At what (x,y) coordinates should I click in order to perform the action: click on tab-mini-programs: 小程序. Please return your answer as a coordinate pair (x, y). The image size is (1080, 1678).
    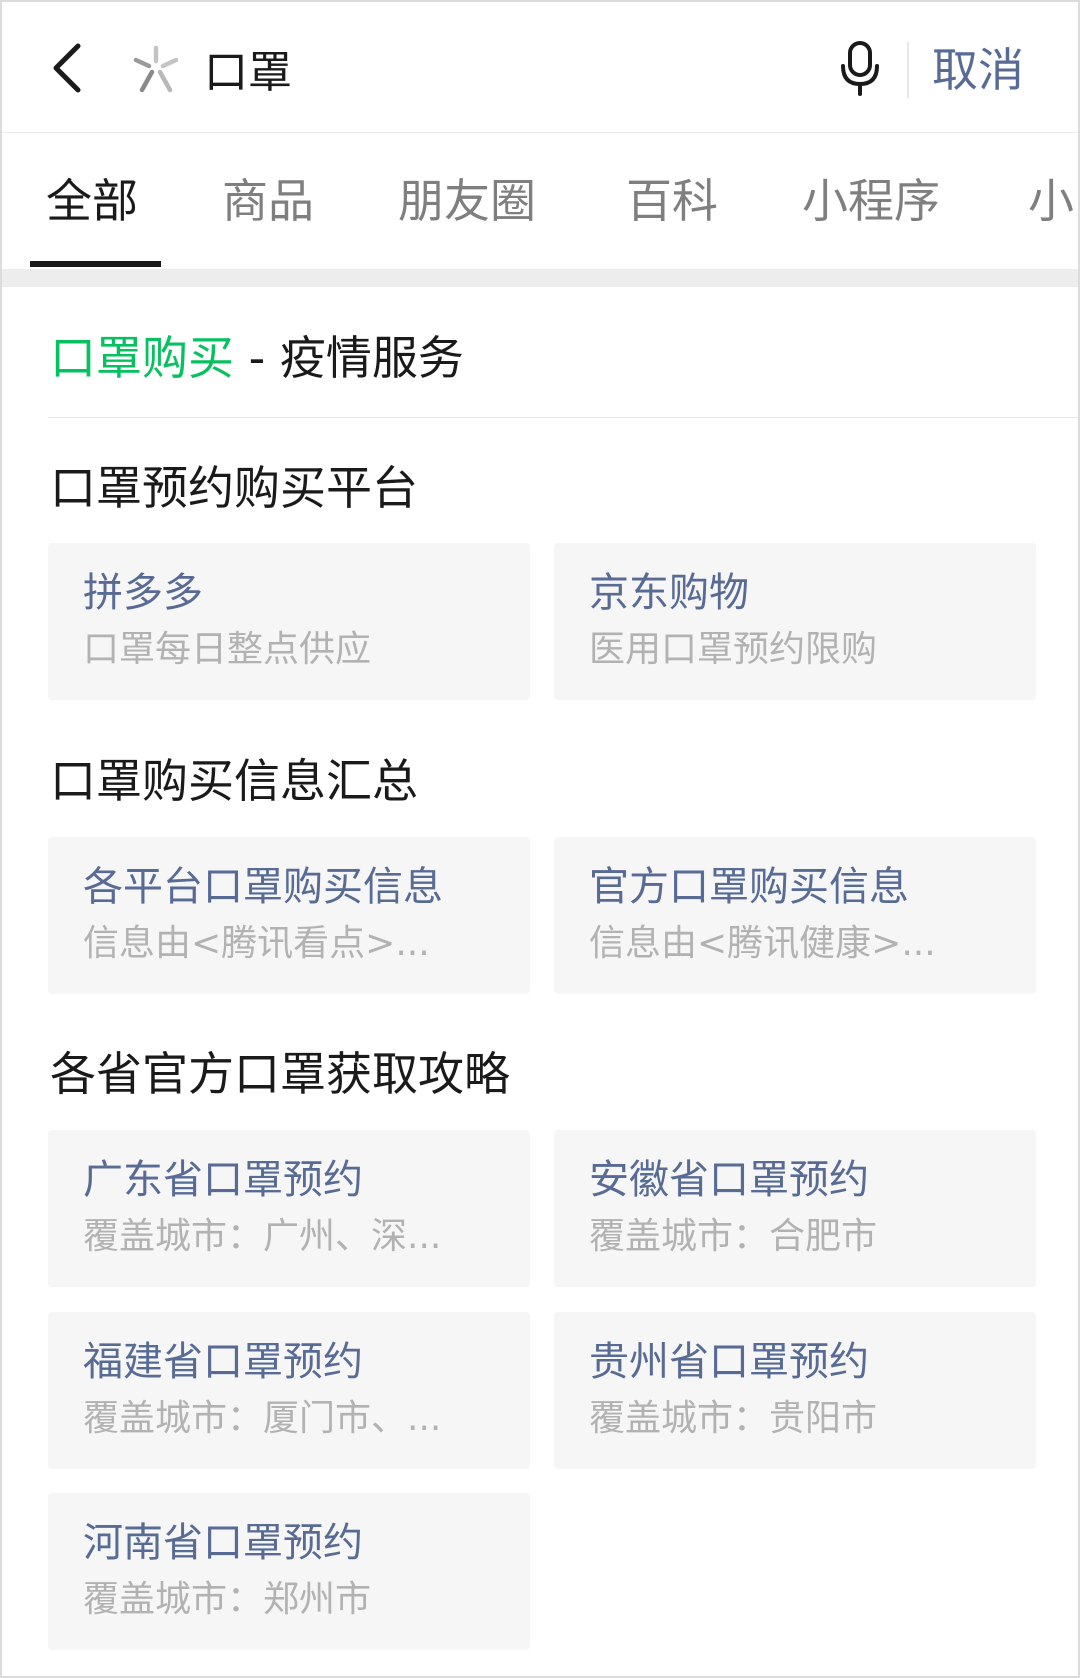
    Looking at the image, I should click on (871, 201).